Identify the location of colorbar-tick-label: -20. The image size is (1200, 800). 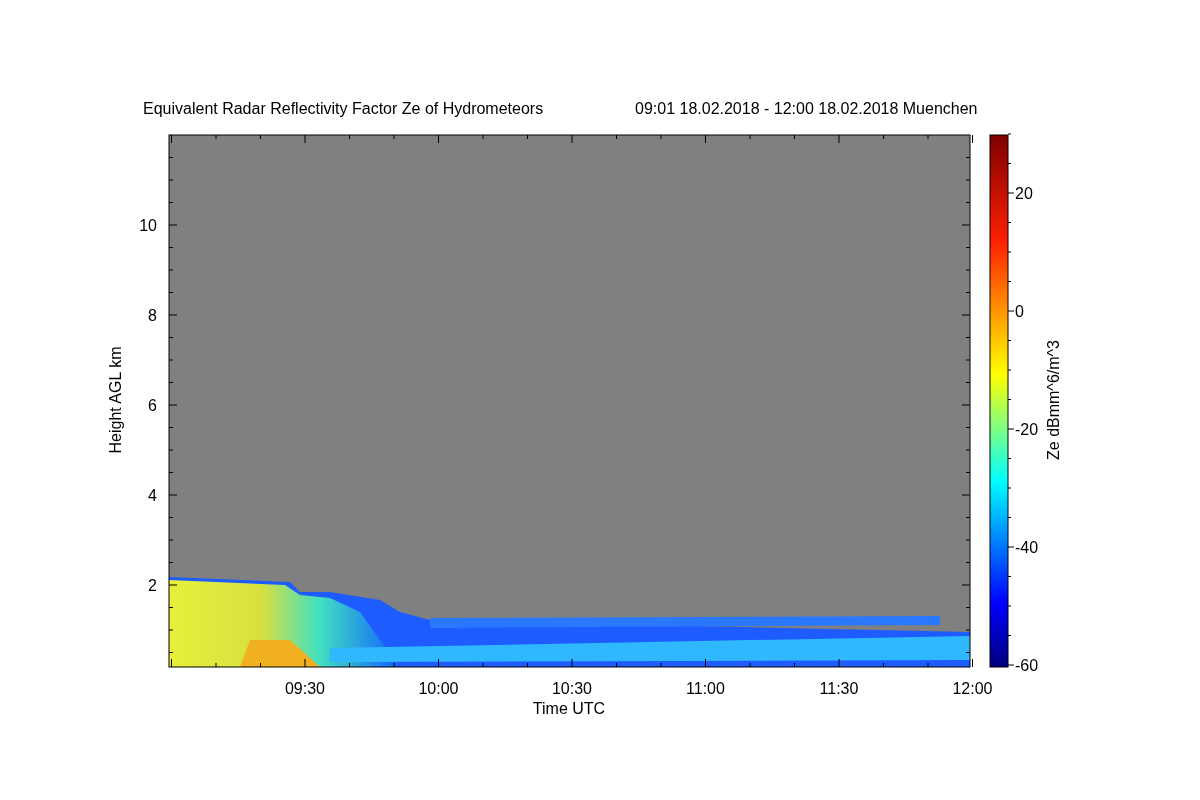
(1027, 429).